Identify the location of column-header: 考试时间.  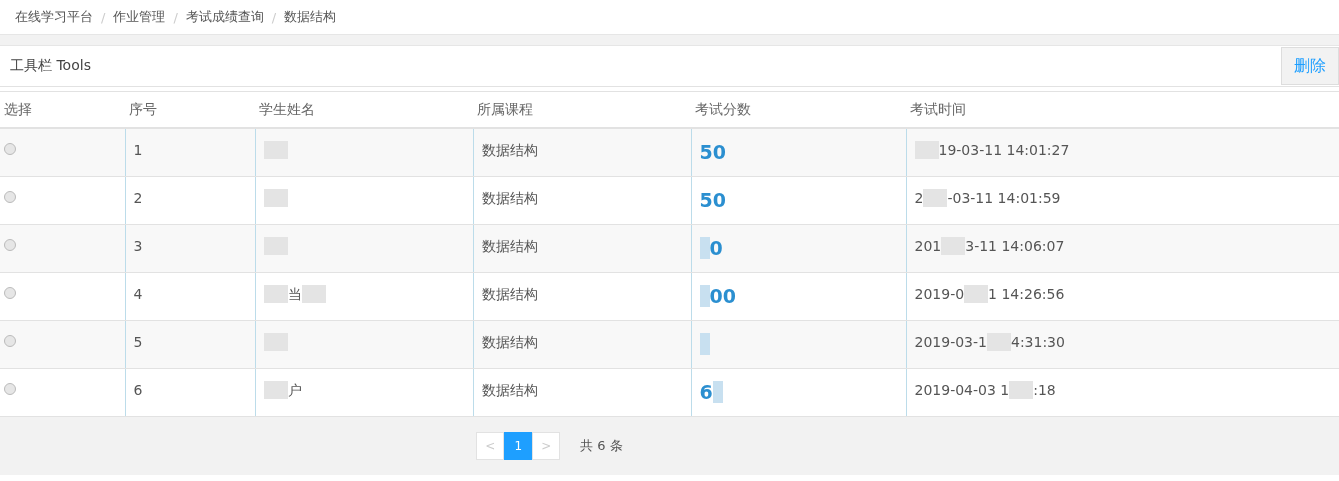
(938, 108).